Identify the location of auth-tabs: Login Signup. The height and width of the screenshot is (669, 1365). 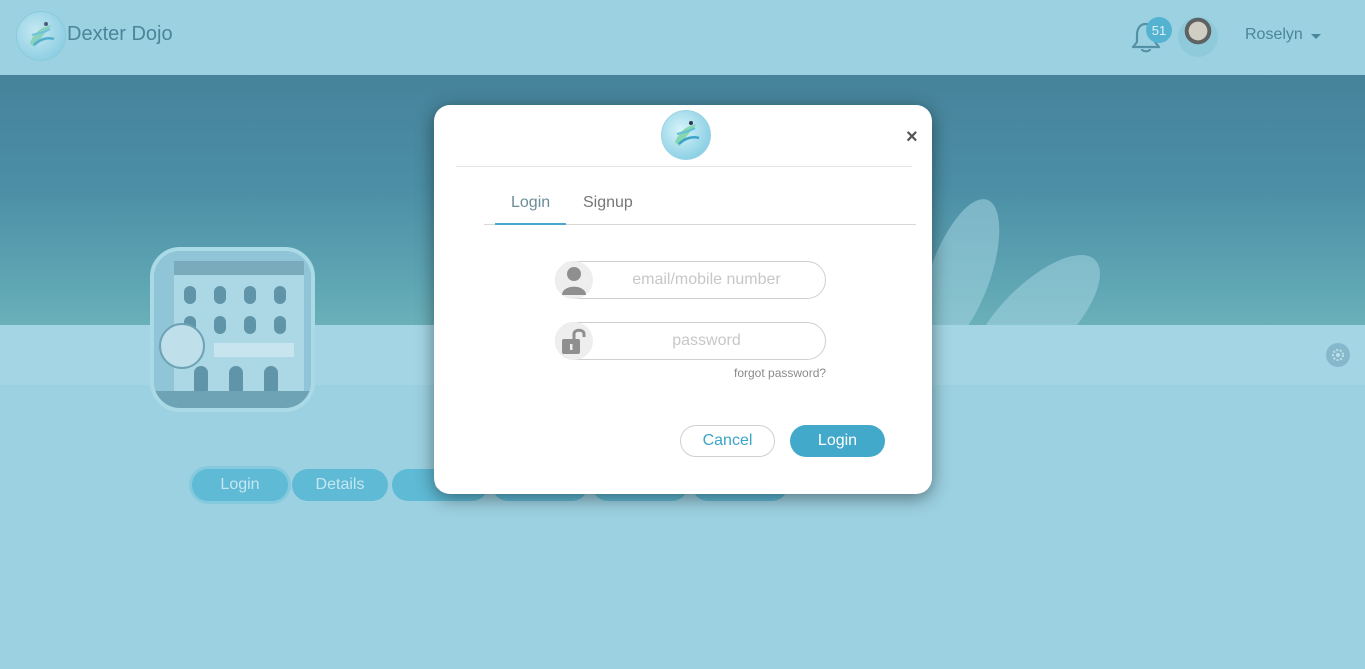
(700, 207).